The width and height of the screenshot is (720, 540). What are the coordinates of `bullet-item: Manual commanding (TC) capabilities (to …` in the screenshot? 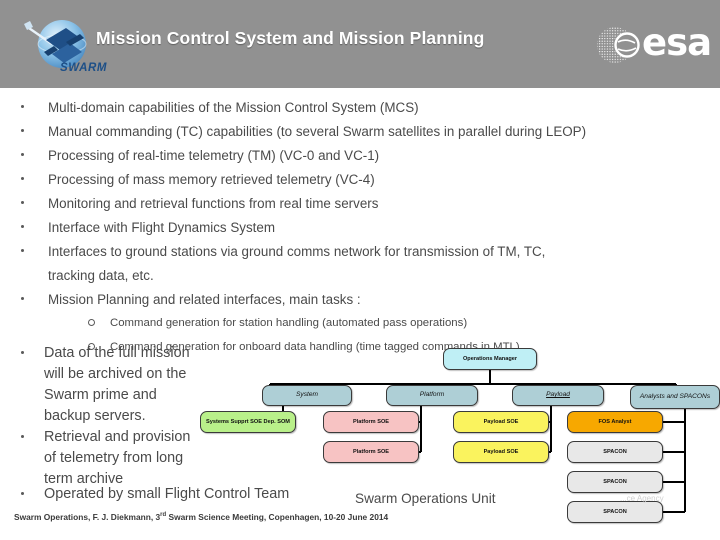 It's located at (360, 132).